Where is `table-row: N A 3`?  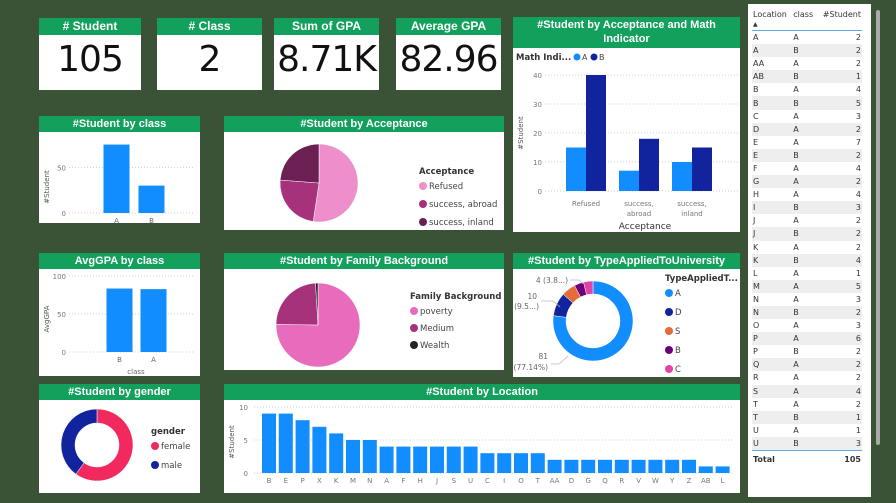
table-row: N A 3 is located at coordinates (807, 299).